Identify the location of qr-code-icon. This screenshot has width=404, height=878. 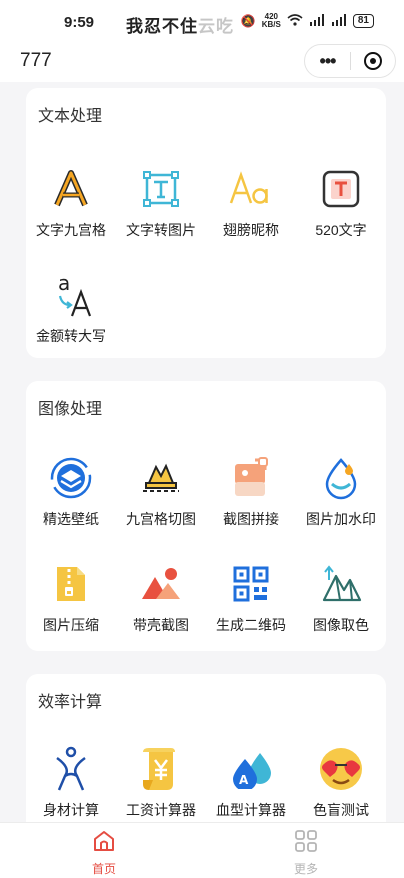
(251, 584).